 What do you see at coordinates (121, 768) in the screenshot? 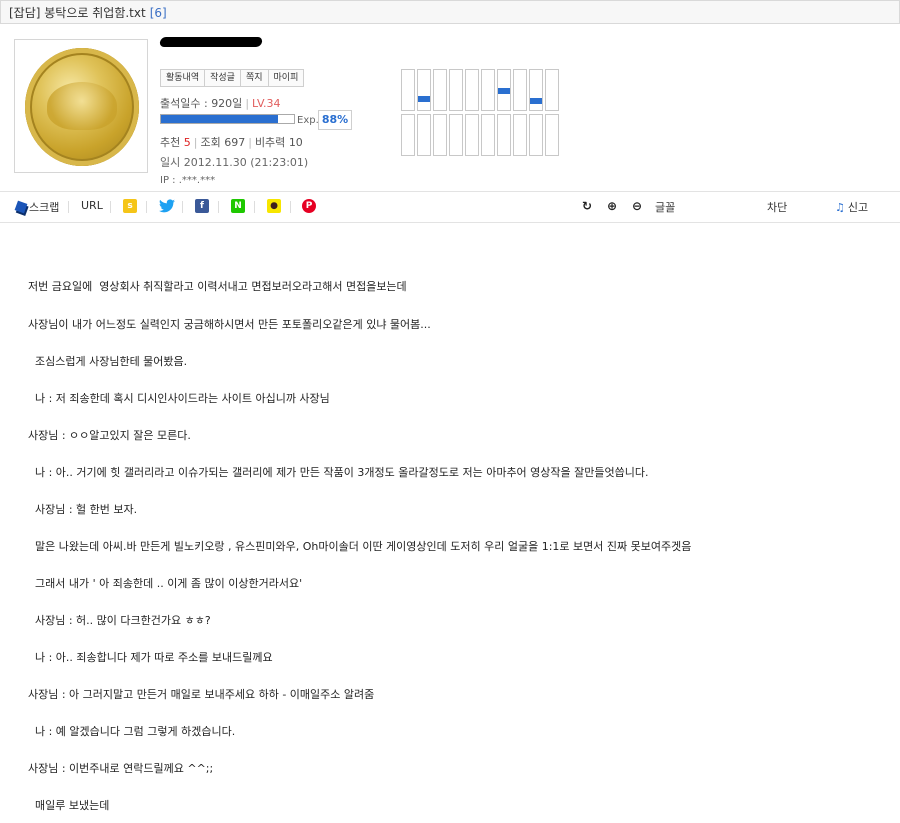
I see `body-line: 사장님 : 이번주내로 연락드릴께요 ^^;;` at bounding box center [121, 768].